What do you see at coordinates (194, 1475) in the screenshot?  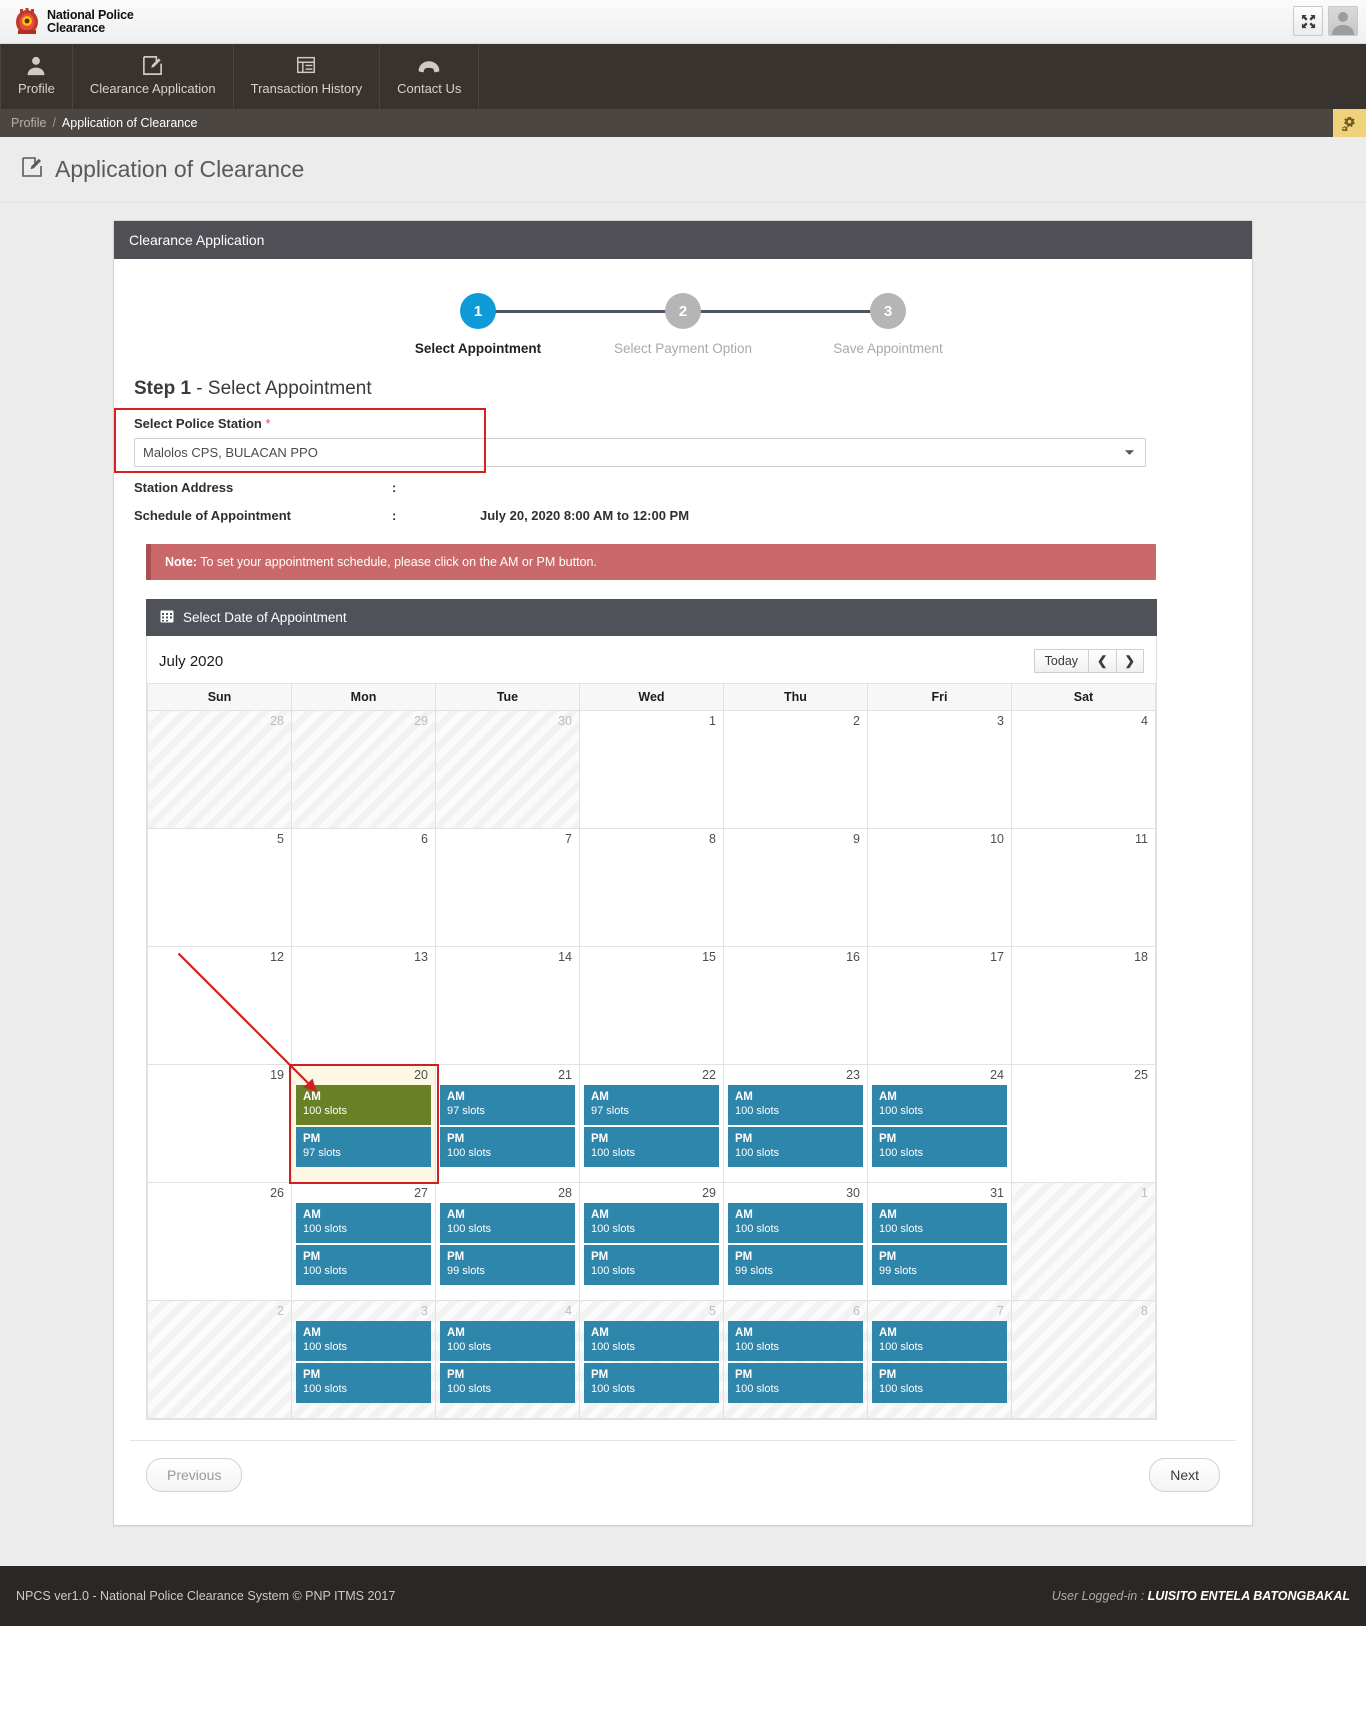 I see `previous-button: Previous` at bounding box center [194, 1475].